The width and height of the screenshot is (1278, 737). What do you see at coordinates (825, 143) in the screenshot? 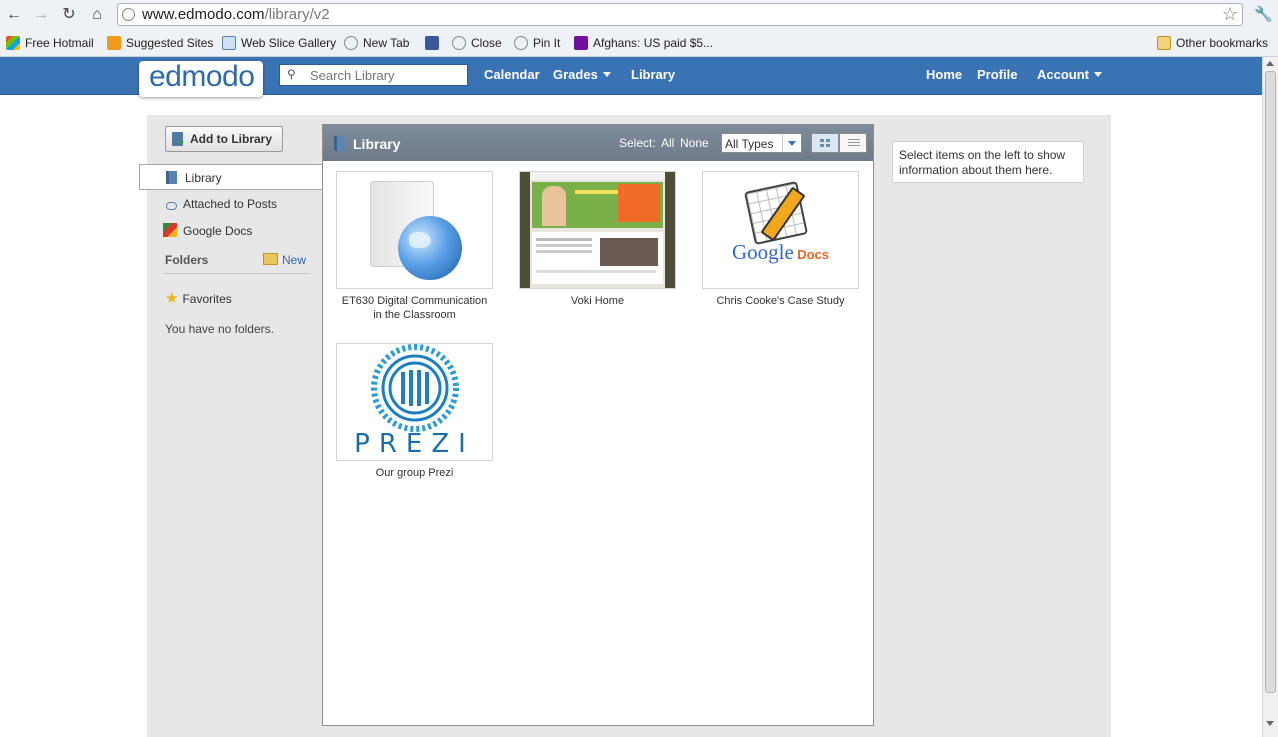
I see `grid-view-button` at bounding box center [825, 143].